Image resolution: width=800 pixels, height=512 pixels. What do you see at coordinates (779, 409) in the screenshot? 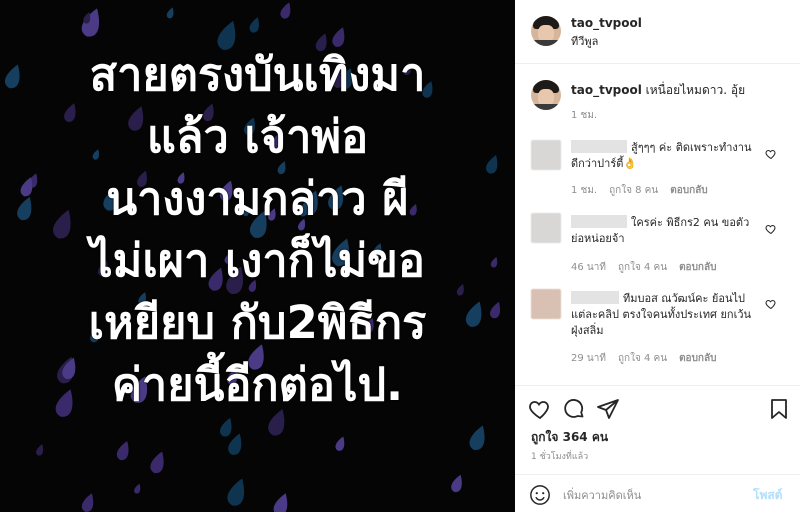
I see `bookmark-icon` at bounding box center [779, 409].